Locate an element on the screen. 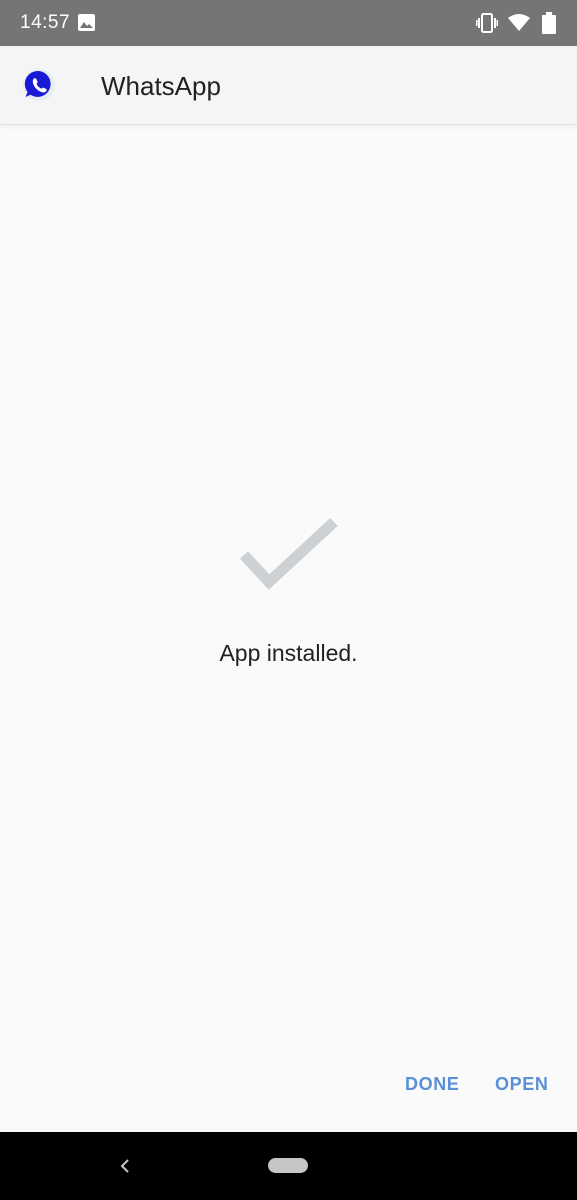 This screenshot has width=577, height=1200. open-button: OPEN is located at coordinates (521, 1084).